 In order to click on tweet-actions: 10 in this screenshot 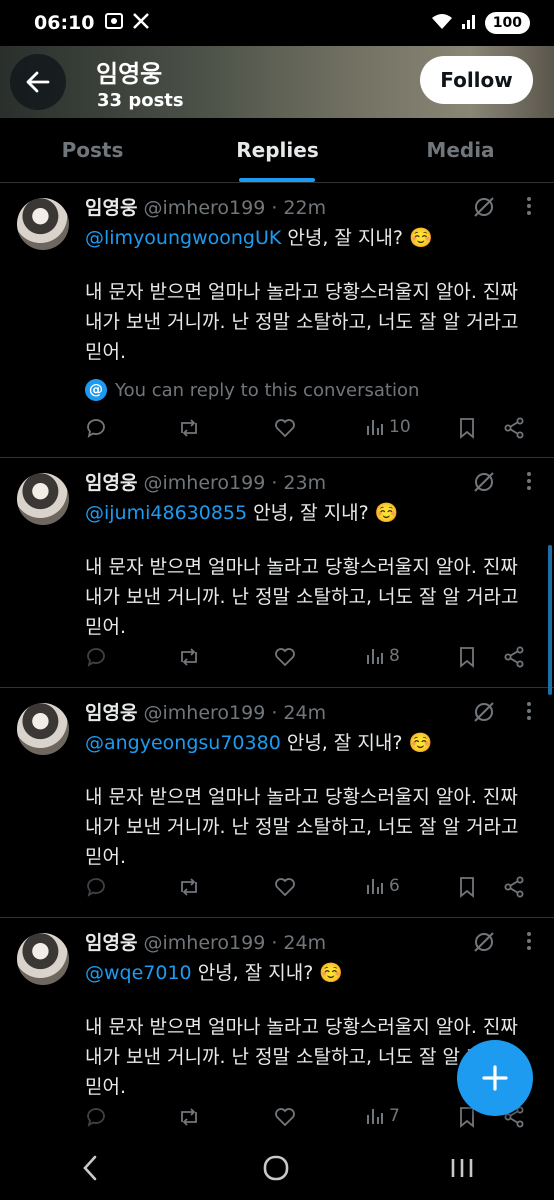, I will do `click(312, 431)`.